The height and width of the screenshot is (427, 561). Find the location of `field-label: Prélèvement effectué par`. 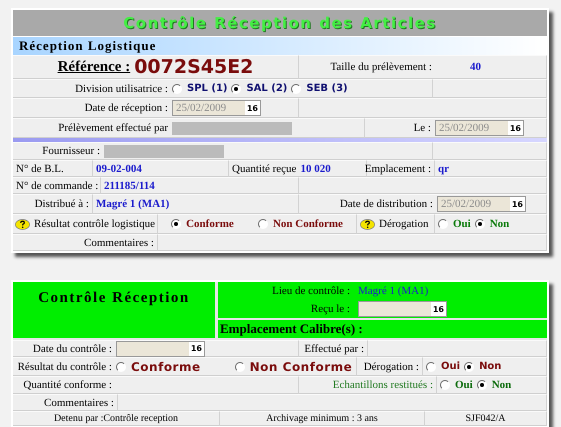

field-label: Prélèvement effectué par is located at coordinates (112, 128).